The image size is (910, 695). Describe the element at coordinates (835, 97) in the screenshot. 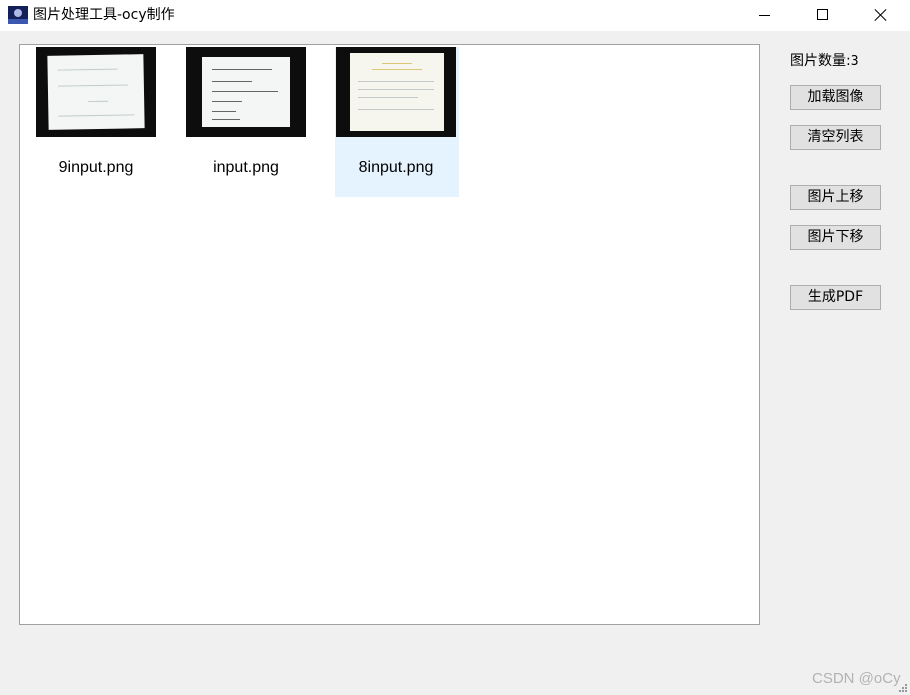

I see `load-images-button: 加载图像` at that location.